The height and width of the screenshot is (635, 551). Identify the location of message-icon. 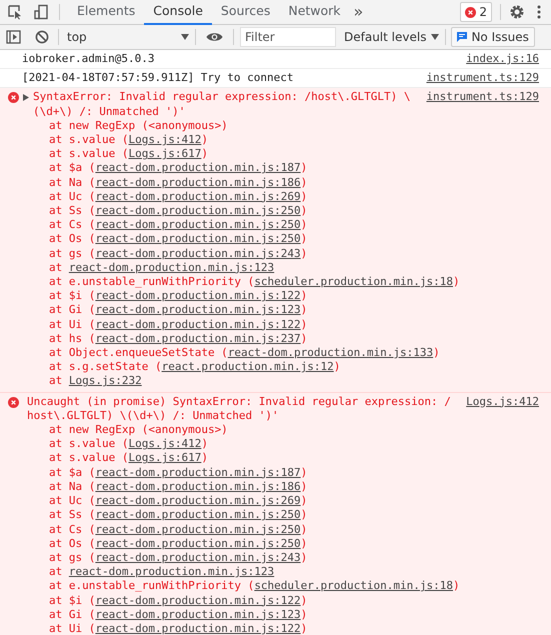
(462, 37).